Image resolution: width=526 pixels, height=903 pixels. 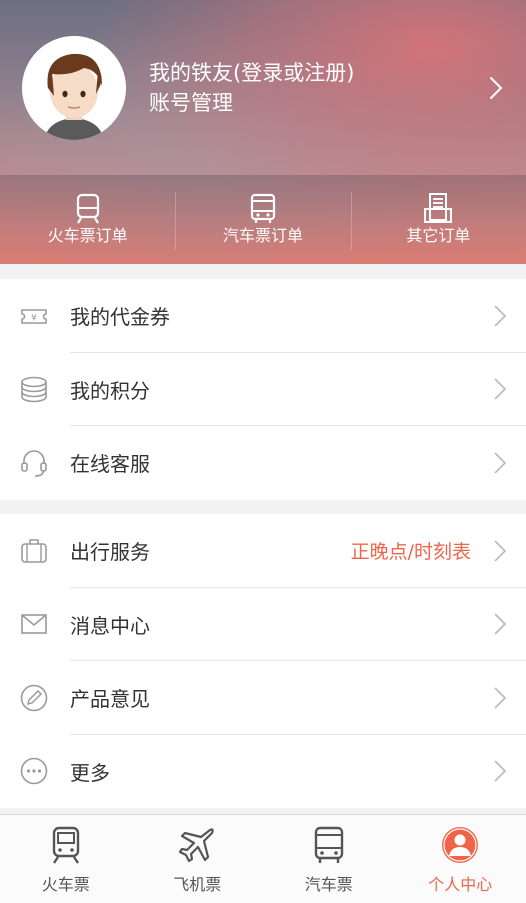 What do you see at coordinates (34, 624) in the screenshot?
I see `mail-icon` at bounding box center [34, 624].